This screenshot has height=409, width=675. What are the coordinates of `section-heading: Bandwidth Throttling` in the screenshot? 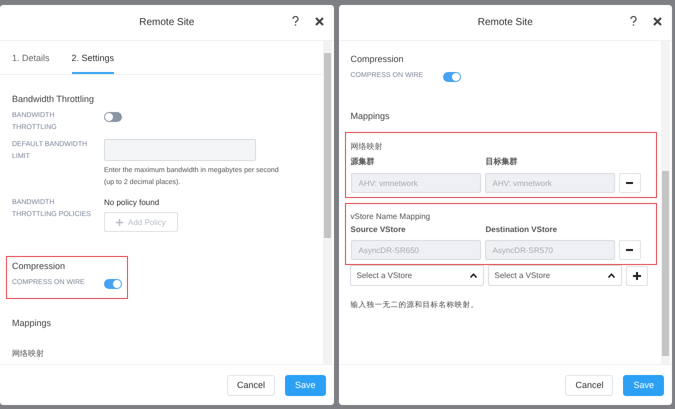 It's located at (53, 99).